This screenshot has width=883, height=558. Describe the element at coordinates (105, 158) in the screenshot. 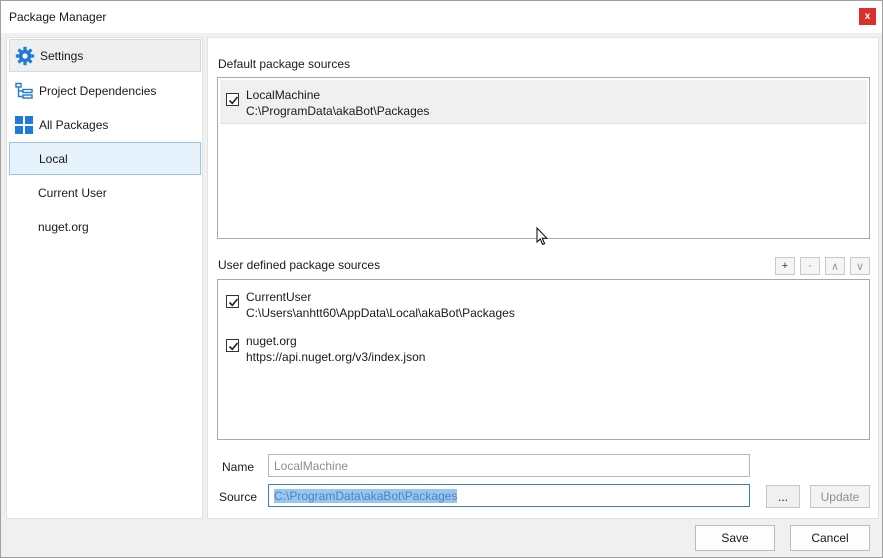

I see `sidebar-item-local: Local` at that location.